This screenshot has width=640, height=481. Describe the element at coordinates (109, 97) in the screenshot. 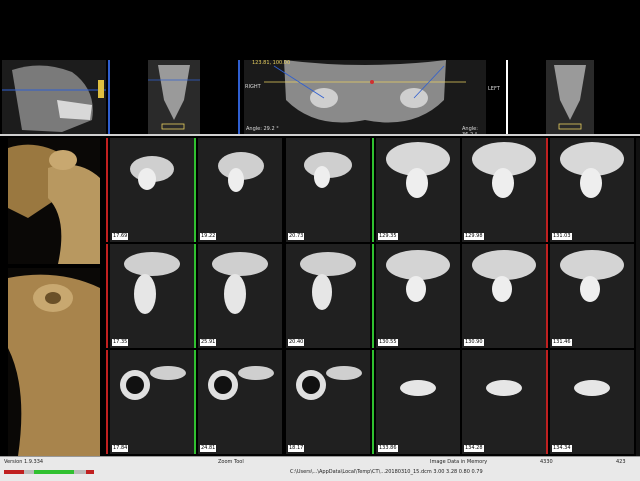

I see `blue-divider` at that location.